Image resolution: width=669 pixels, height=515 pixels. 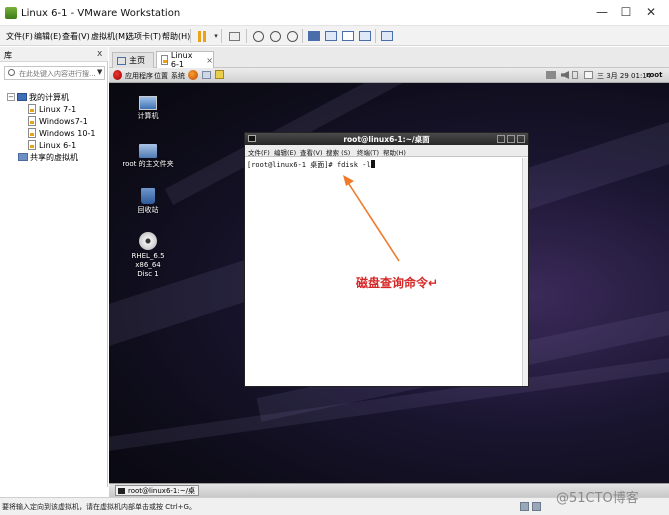 I want to click on tree-my-computer: − 我的计算机, so click(x=38, y=97).